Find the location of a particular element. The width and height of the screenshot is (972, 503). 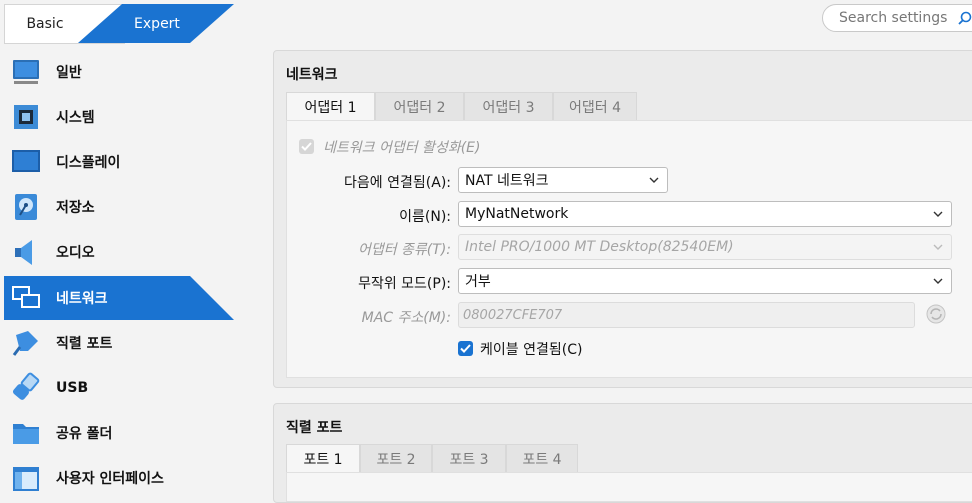

cable-connected-checkbox is located at coordinates (465, 348).